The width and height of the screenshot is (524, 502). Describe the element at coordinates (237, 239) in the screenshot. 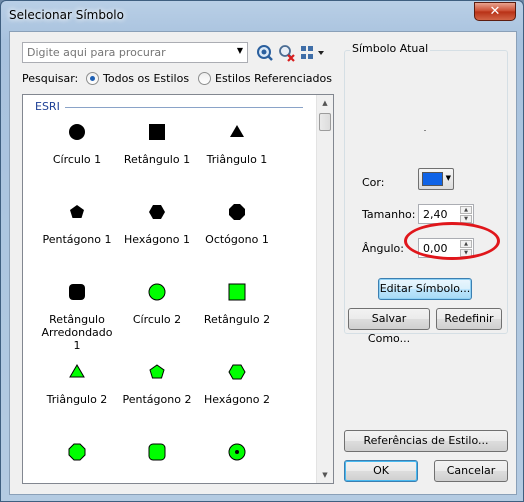

I see `symbol-label: Octógono 1` at that location.